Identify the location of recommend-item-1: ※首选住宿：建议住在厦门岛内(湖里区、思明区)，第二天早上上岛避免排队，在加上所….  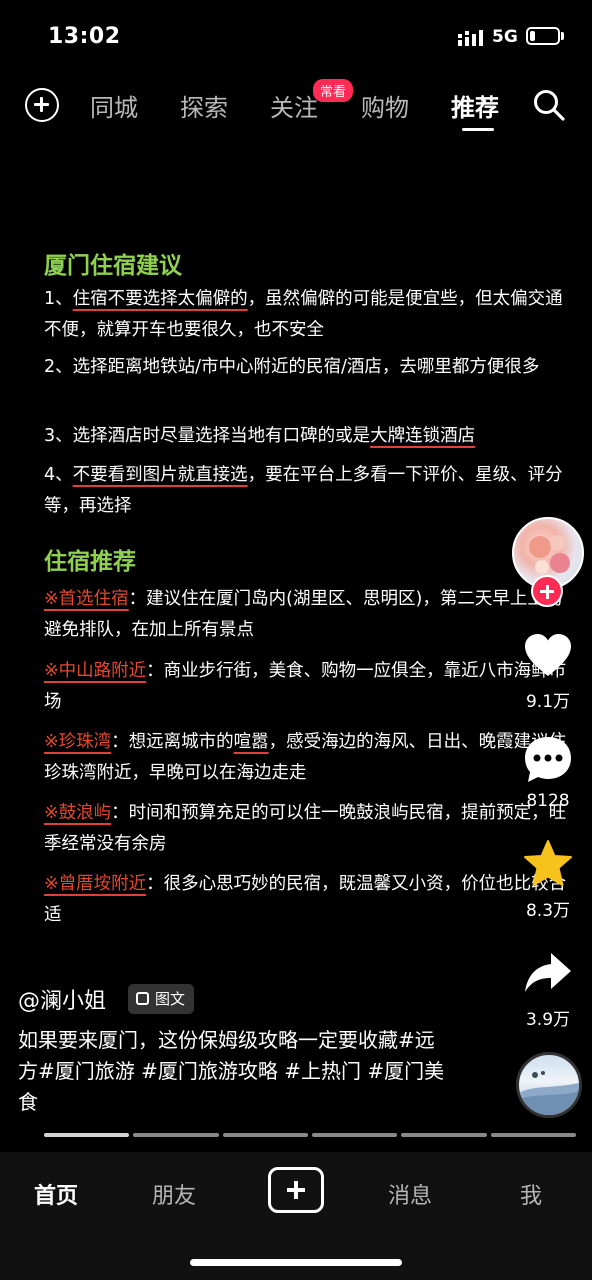
(303, 614).